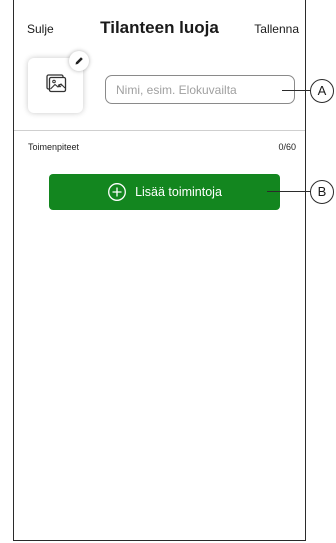 The image size is (336, 543). Describe the element at coordinates (159, 29) in the screenshot. I see `top-bar: Sulje Tilanteen luoja Tallenna` at that location.